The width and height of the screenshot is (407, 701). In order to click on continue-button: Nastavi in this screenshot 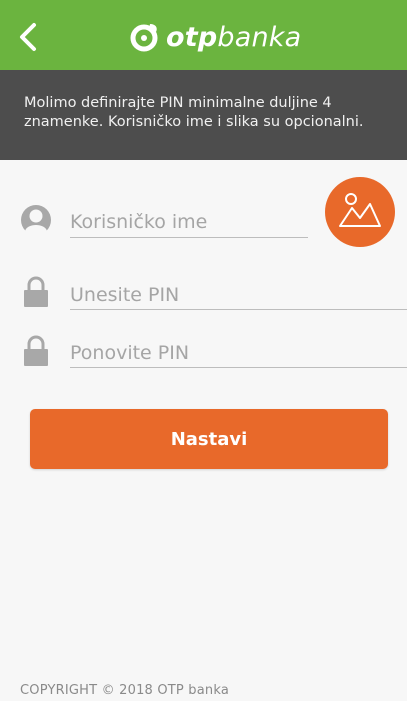, I will do `click(209, 439)`.